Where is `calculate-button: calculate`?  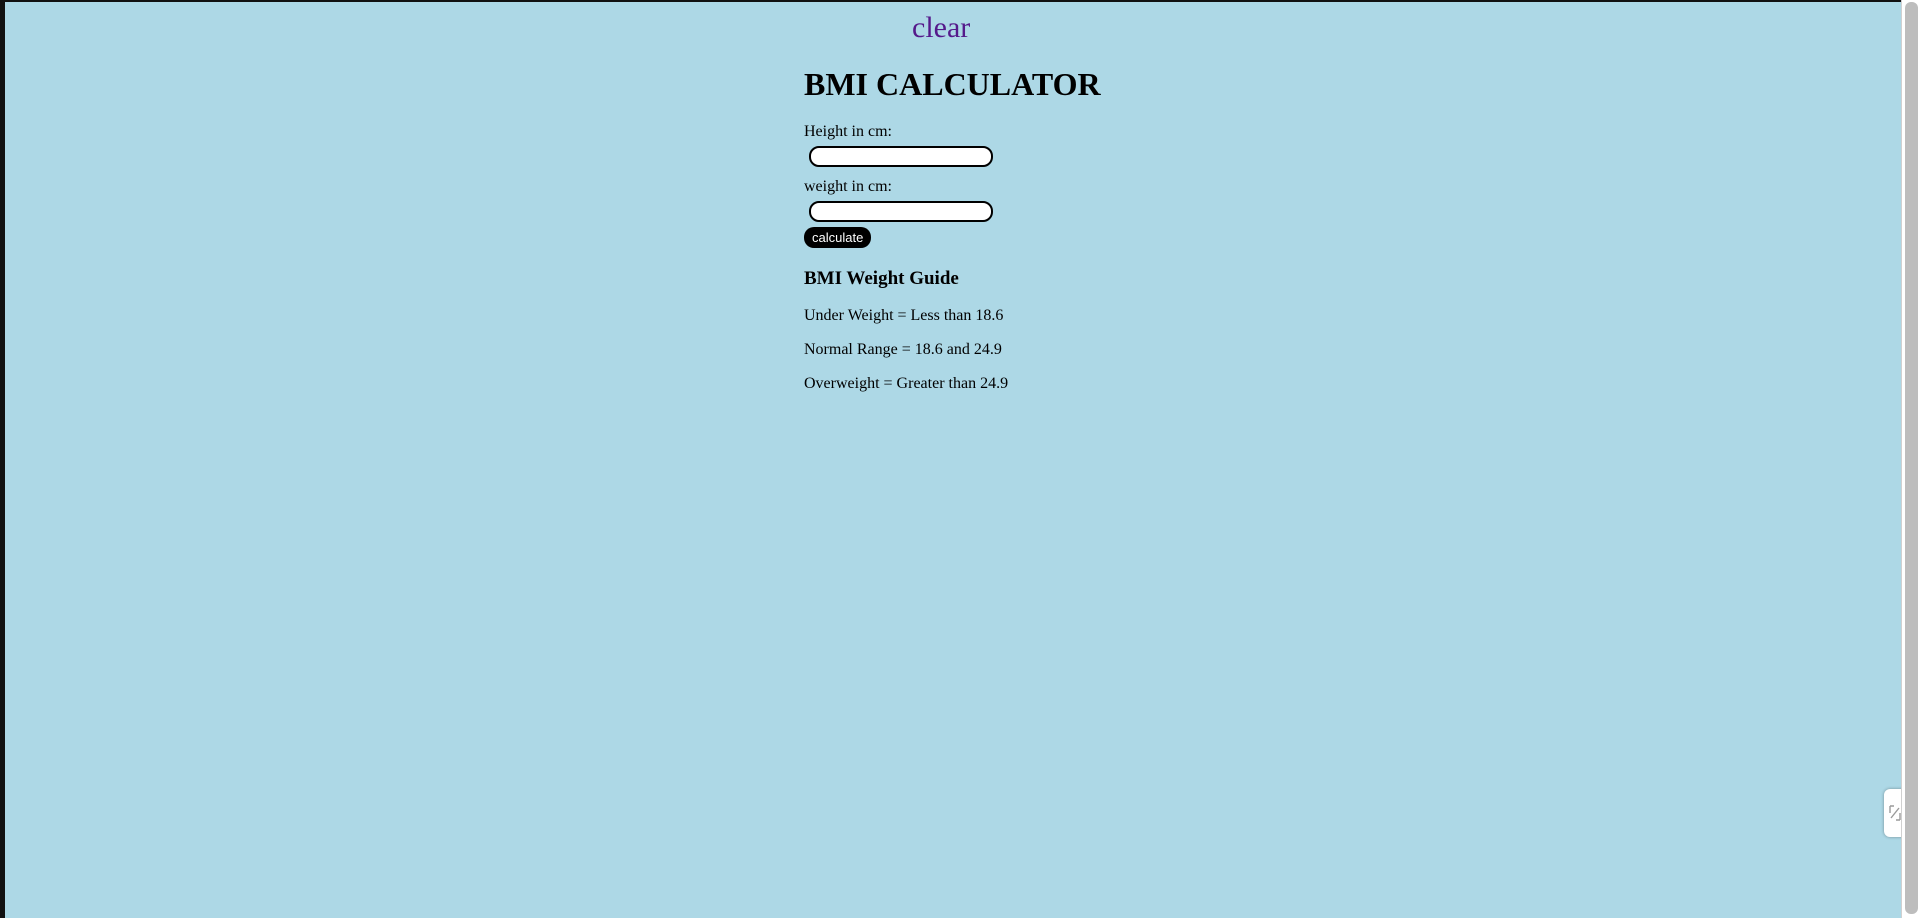 calculate-button: calculate is located at coordinates (838, 237).